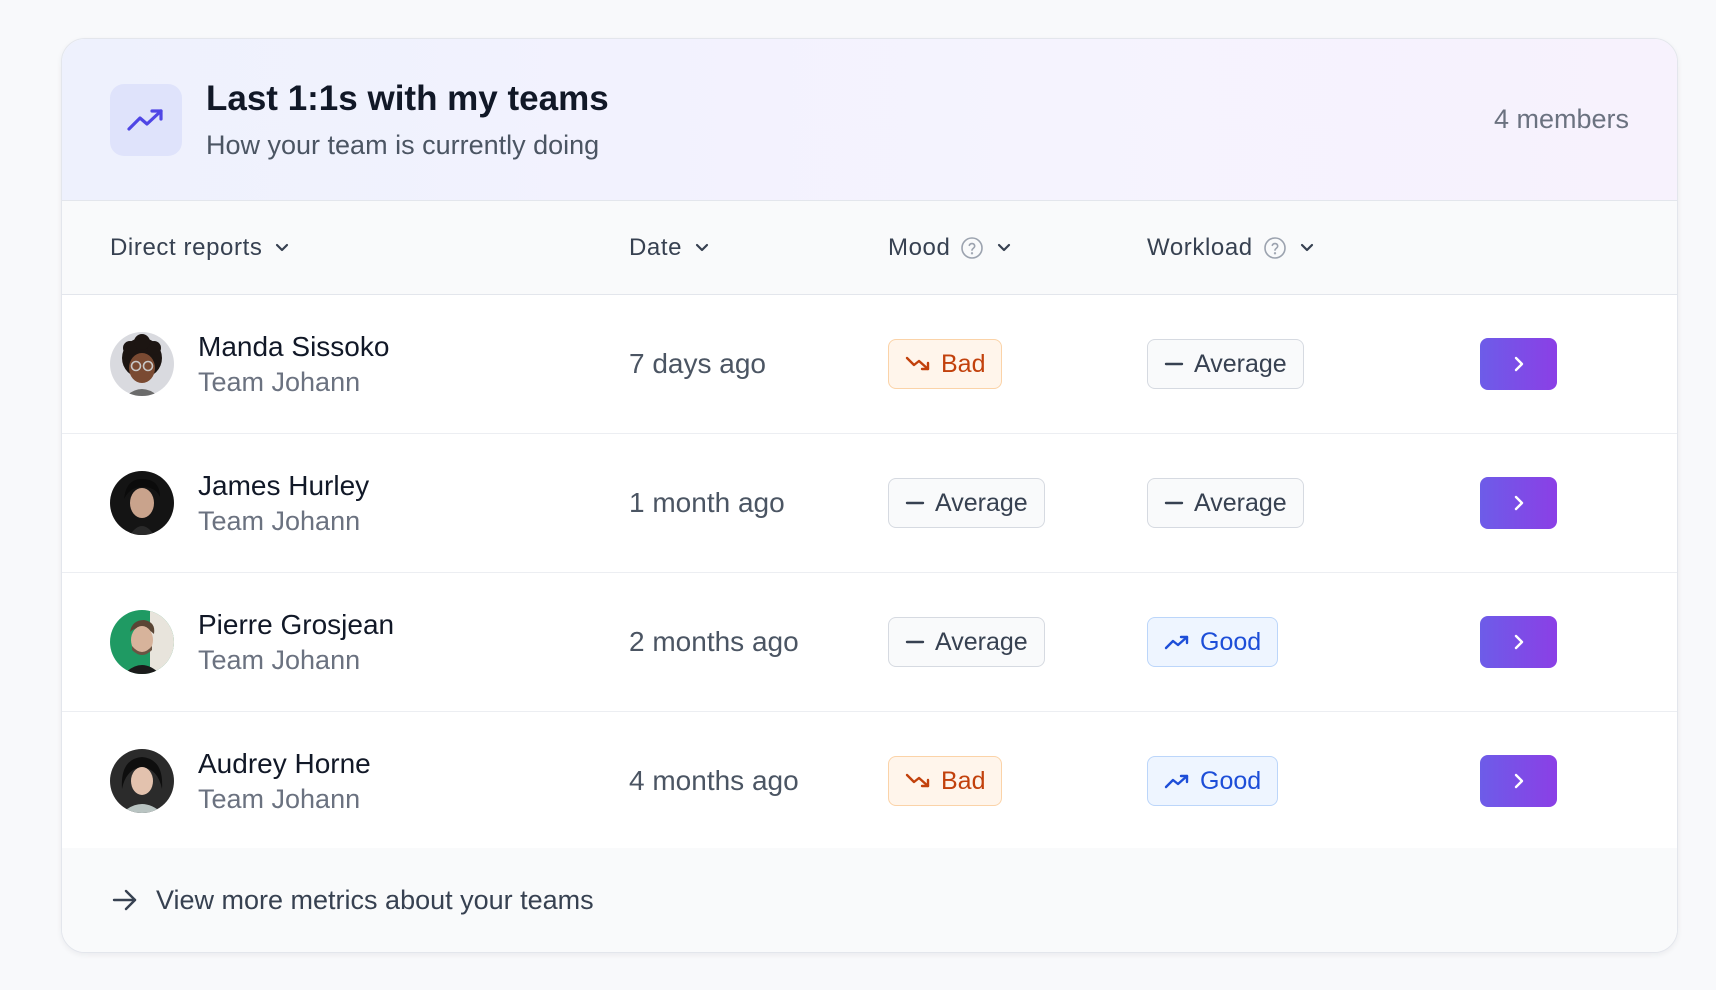 This screenshot has height=990, width=1716. What do you see at coordinates (919, 248) in the screenshot?
I see `column-mood-label: Mood` at bounding box center [919, 248].